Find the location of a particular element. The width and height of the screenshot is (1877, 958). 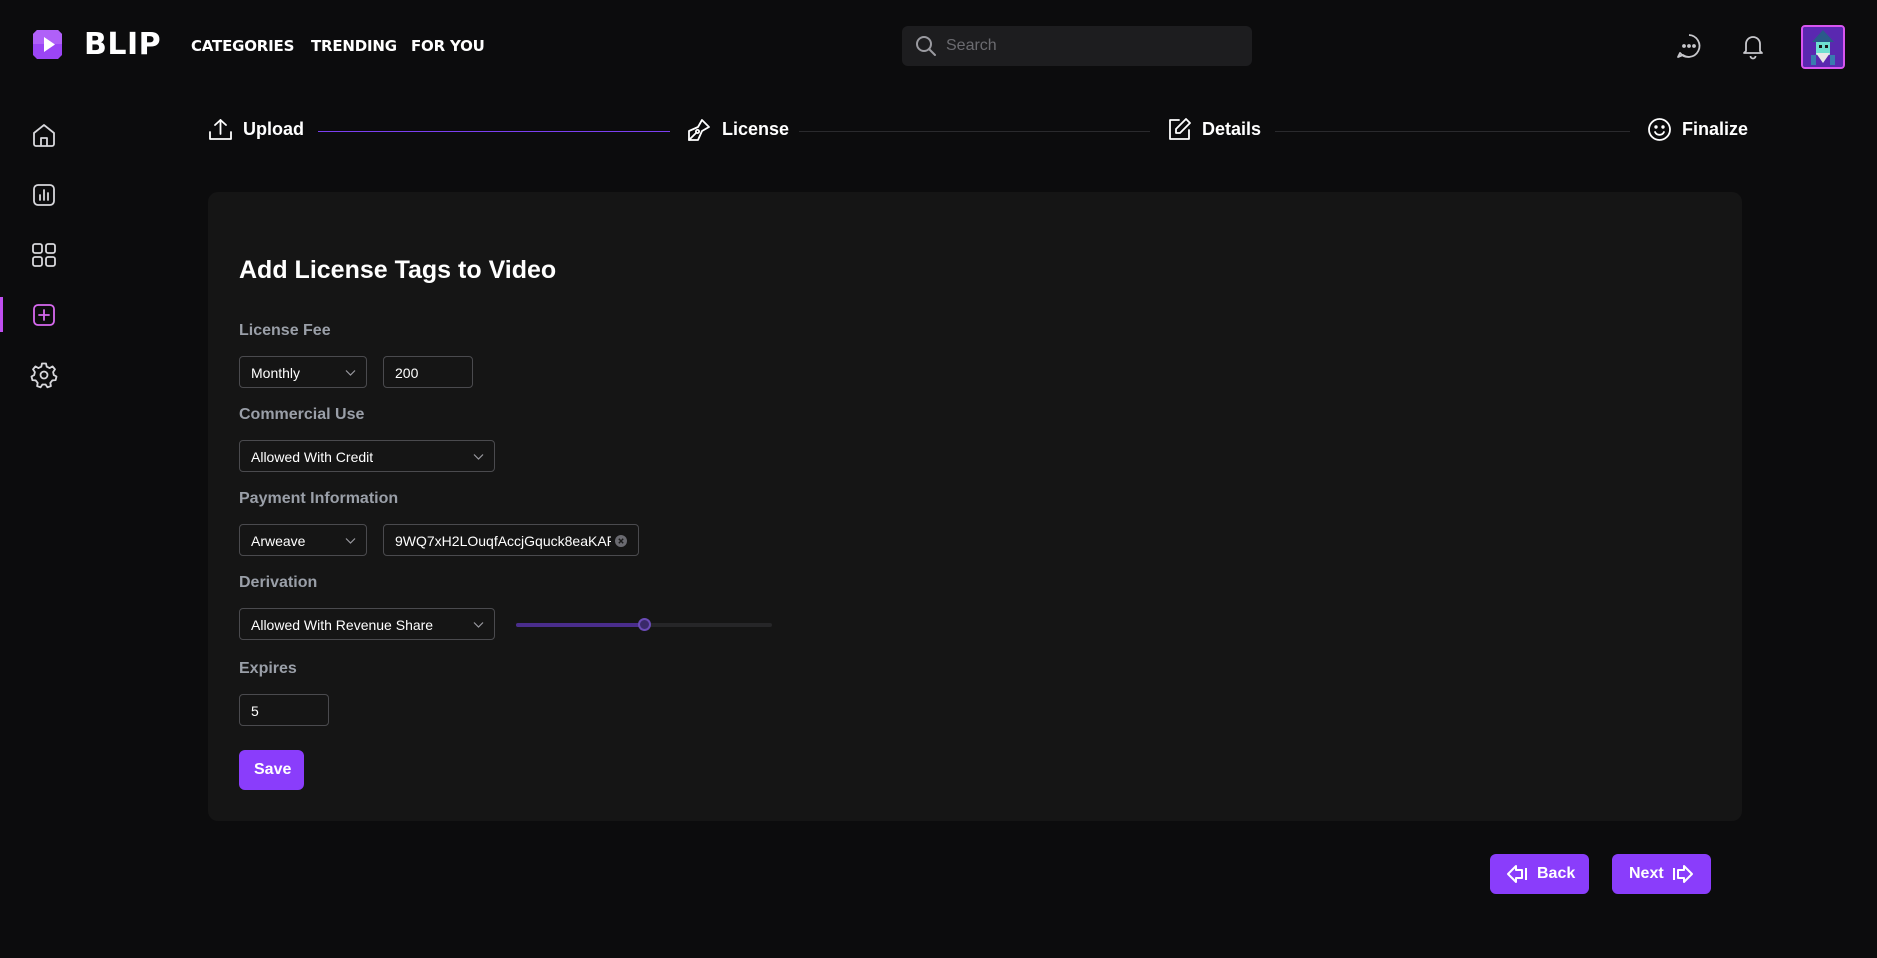

form-title: Add License Tags to Video is located at coordinates (398, 270).